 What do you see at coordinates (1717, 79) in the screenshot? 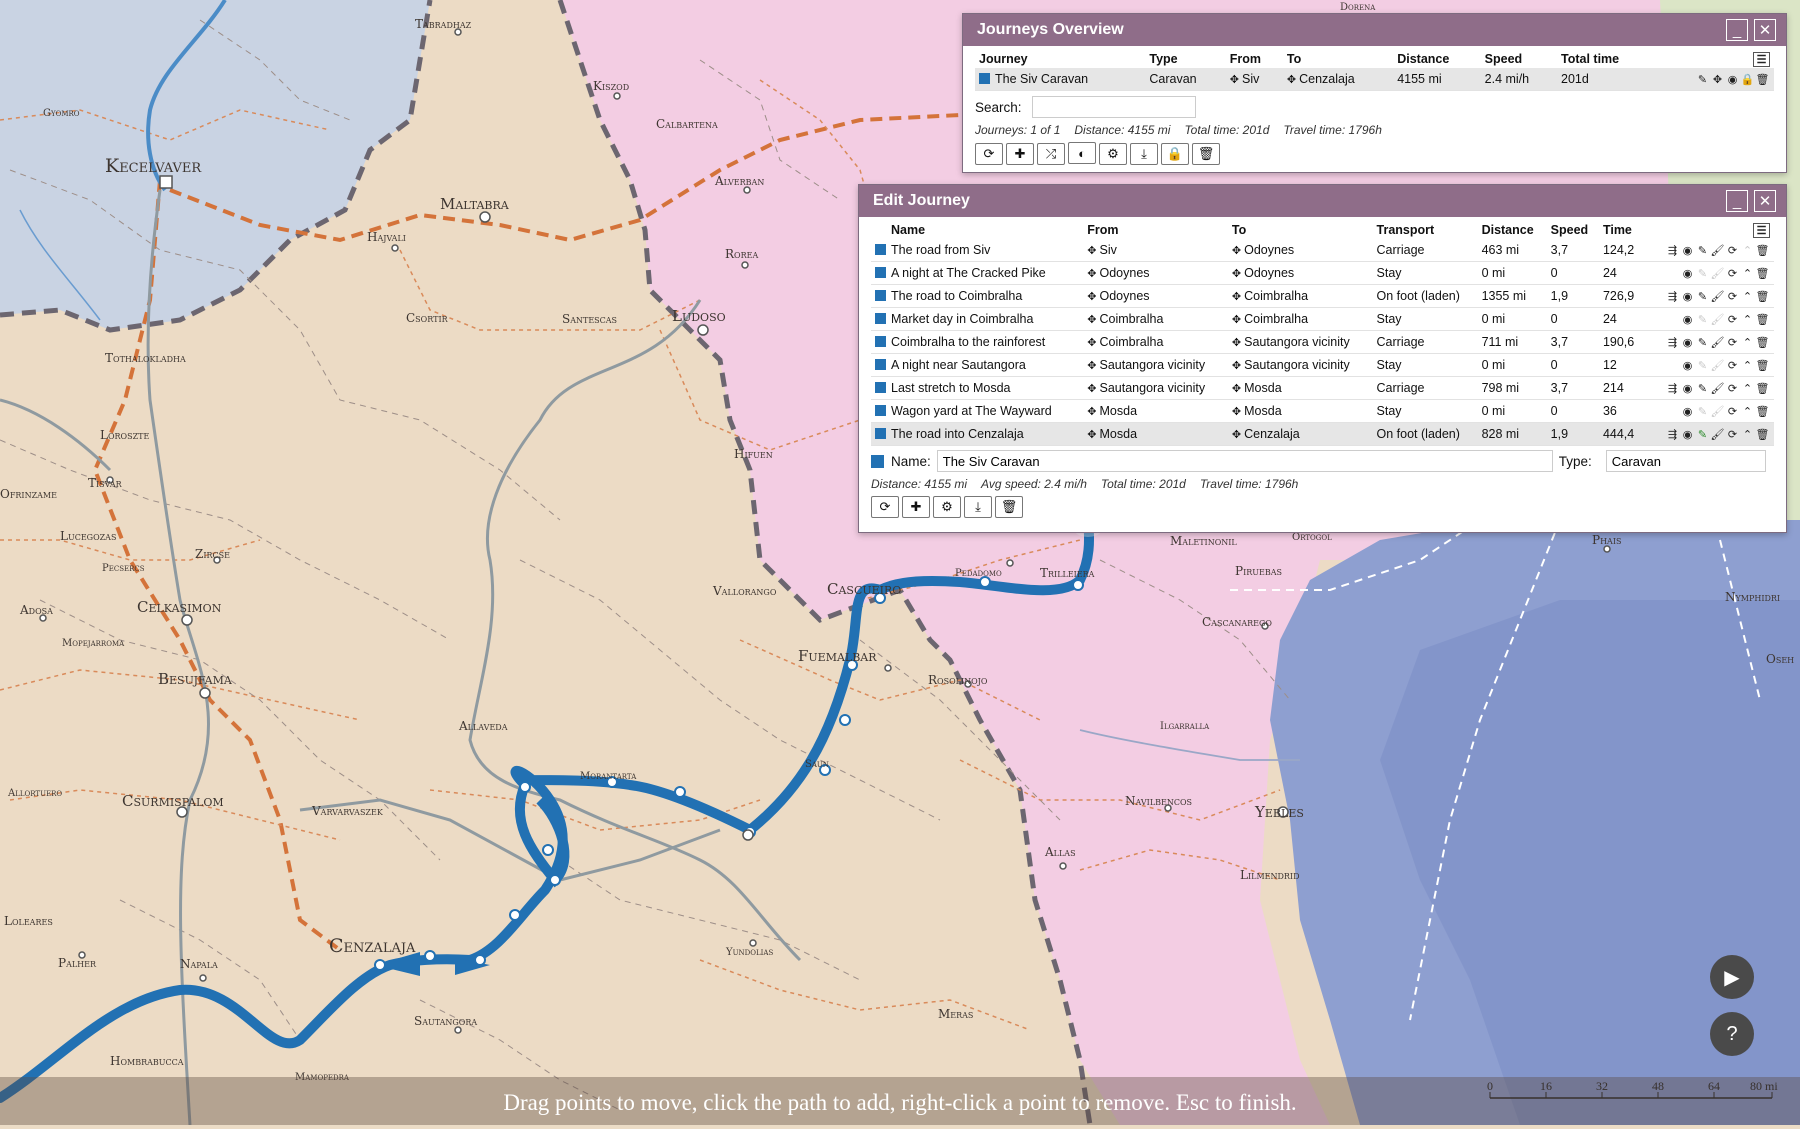
I see `locate-icon: ✥` at bounding box center [1717, 79].